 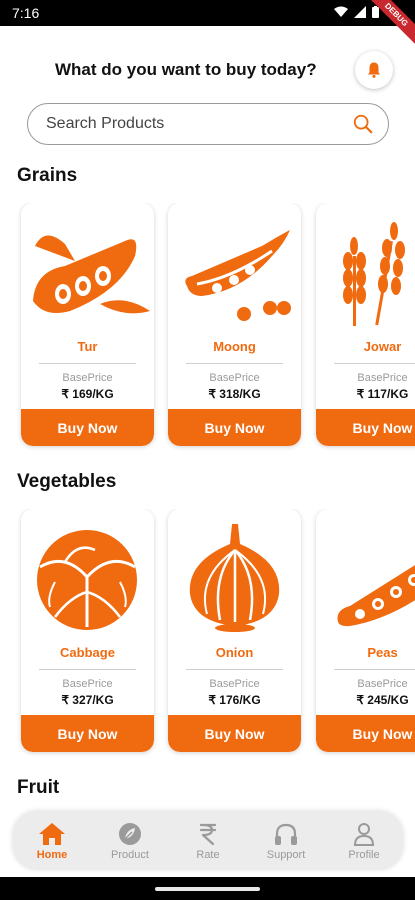 What do you see at coordinates (234, 394) in the screenshot?
I see `product-price: ₹ 318/KG` at bounding box center [234, 394].